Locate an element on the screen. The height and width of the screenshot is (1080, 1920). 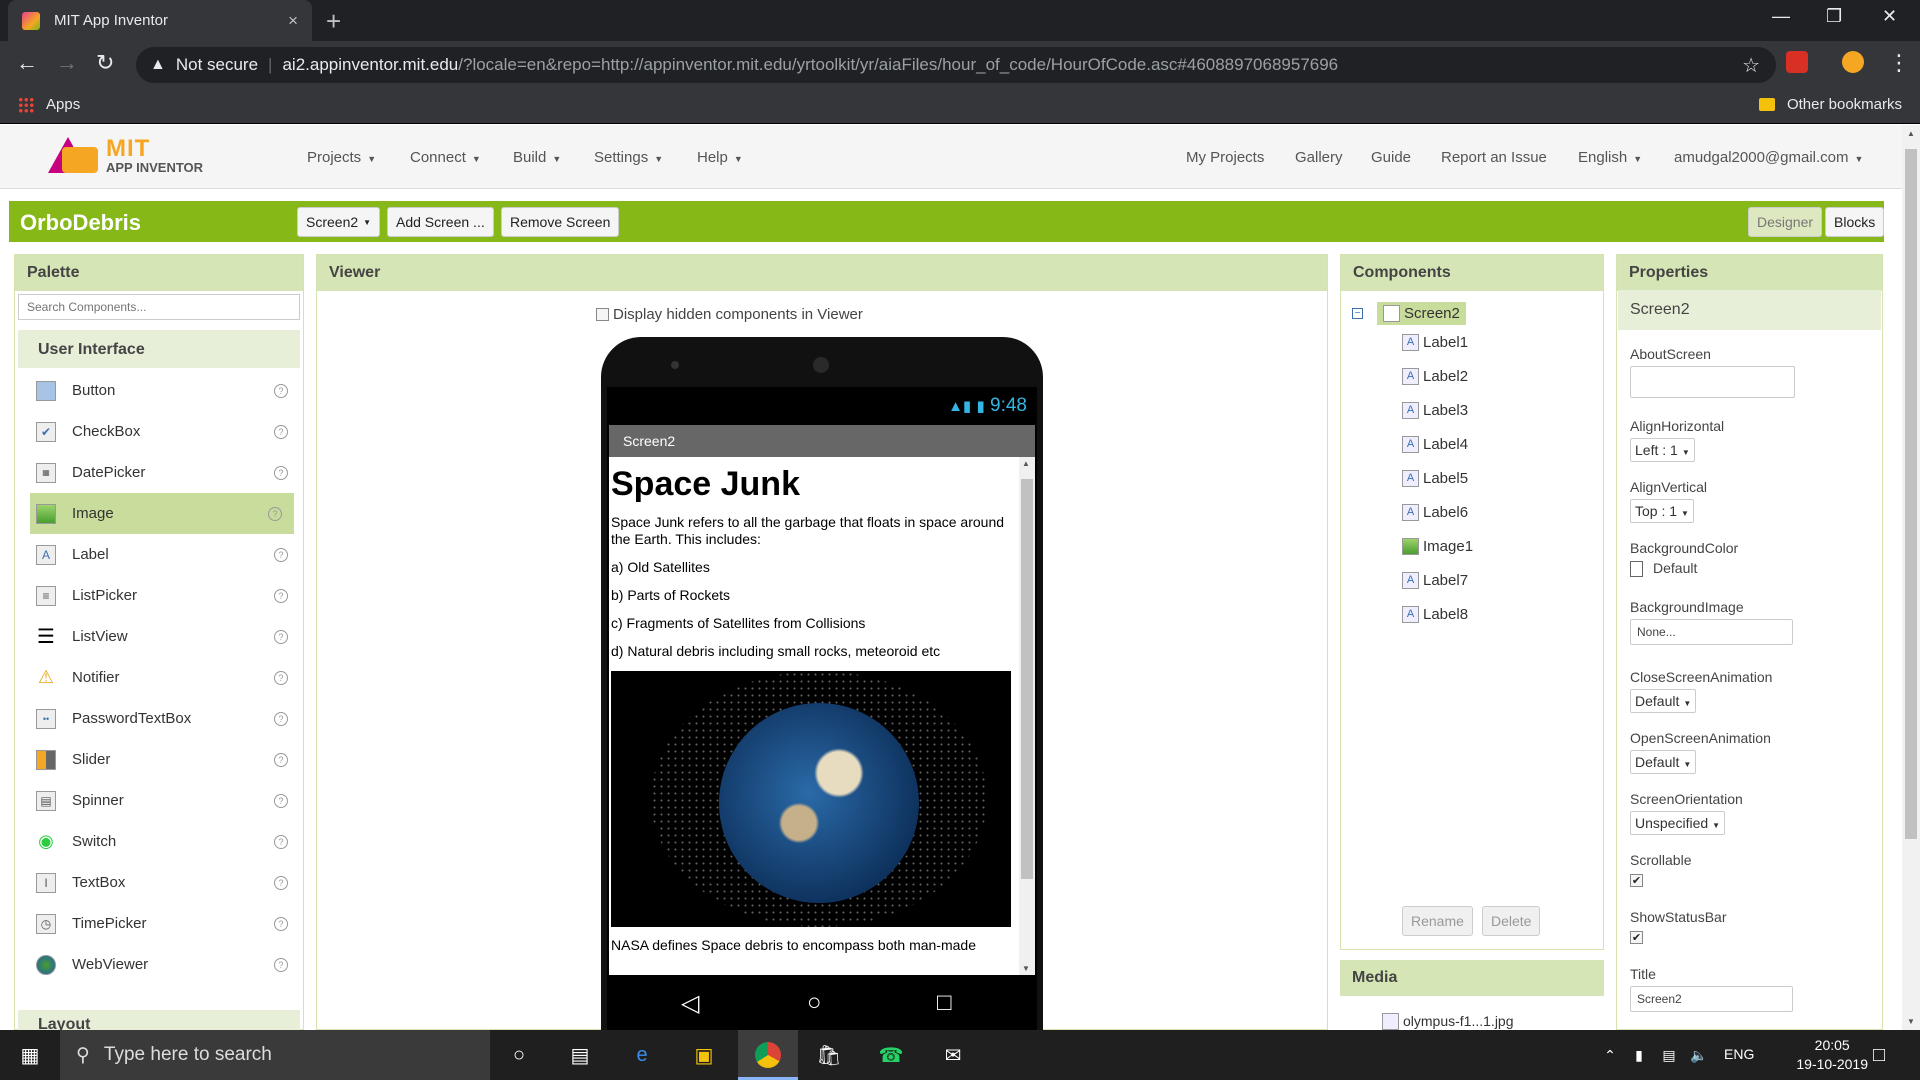
link-my-projects: My Projects is located at coordinates (1225, 157).